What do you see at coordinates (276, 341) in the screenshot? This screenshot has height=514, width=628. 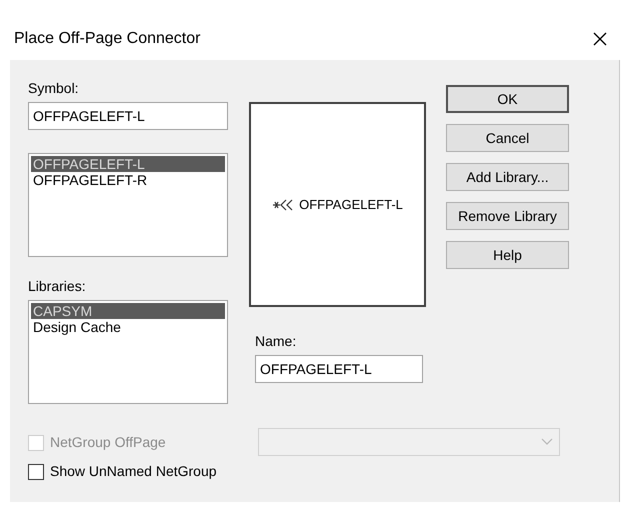 I see `name-label: Name:` at bounding box center [276, 341].